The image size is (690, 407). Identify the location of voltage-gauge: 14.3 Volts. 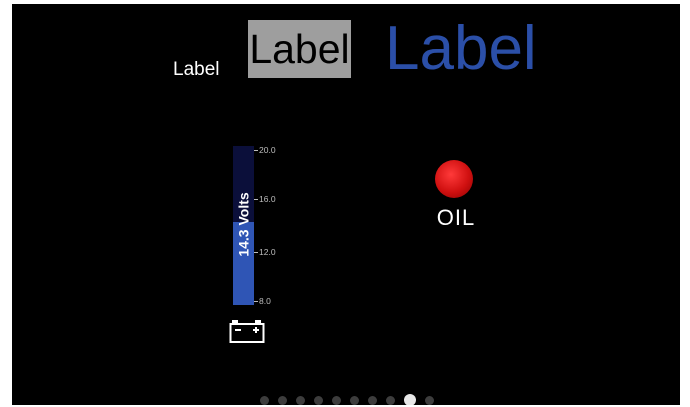
(243, 225).